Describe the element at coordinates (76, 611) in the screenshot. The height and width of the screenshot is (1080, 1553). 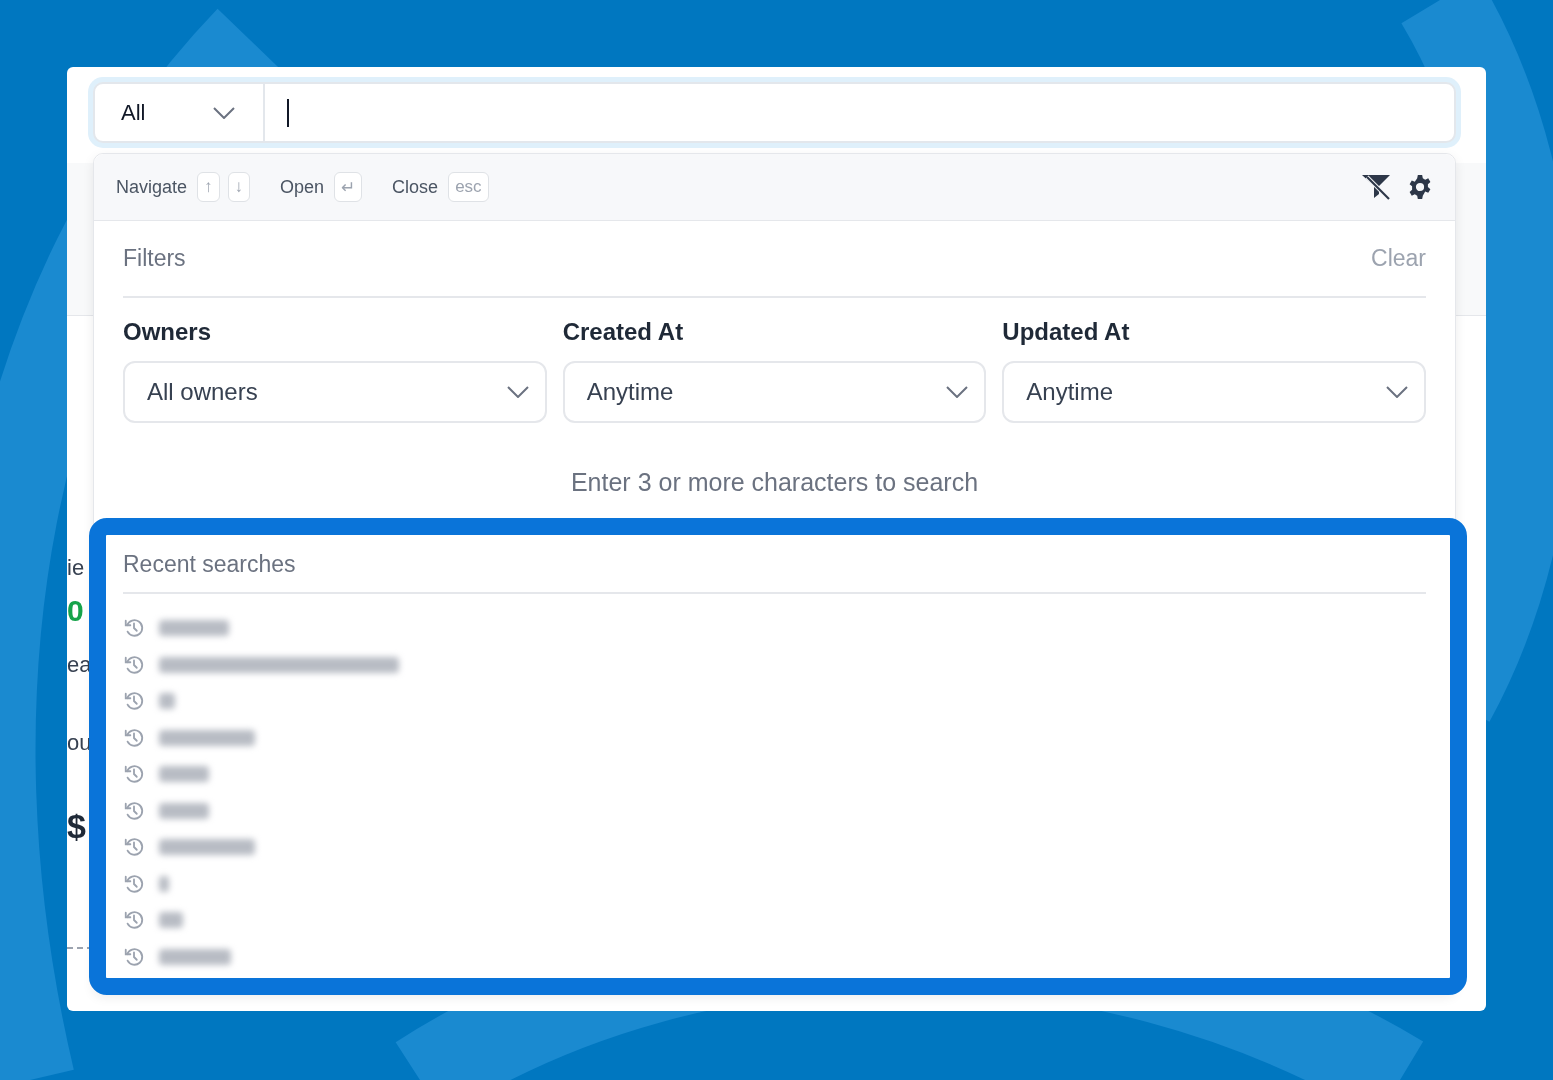
I see `background-text: 0` at that location.